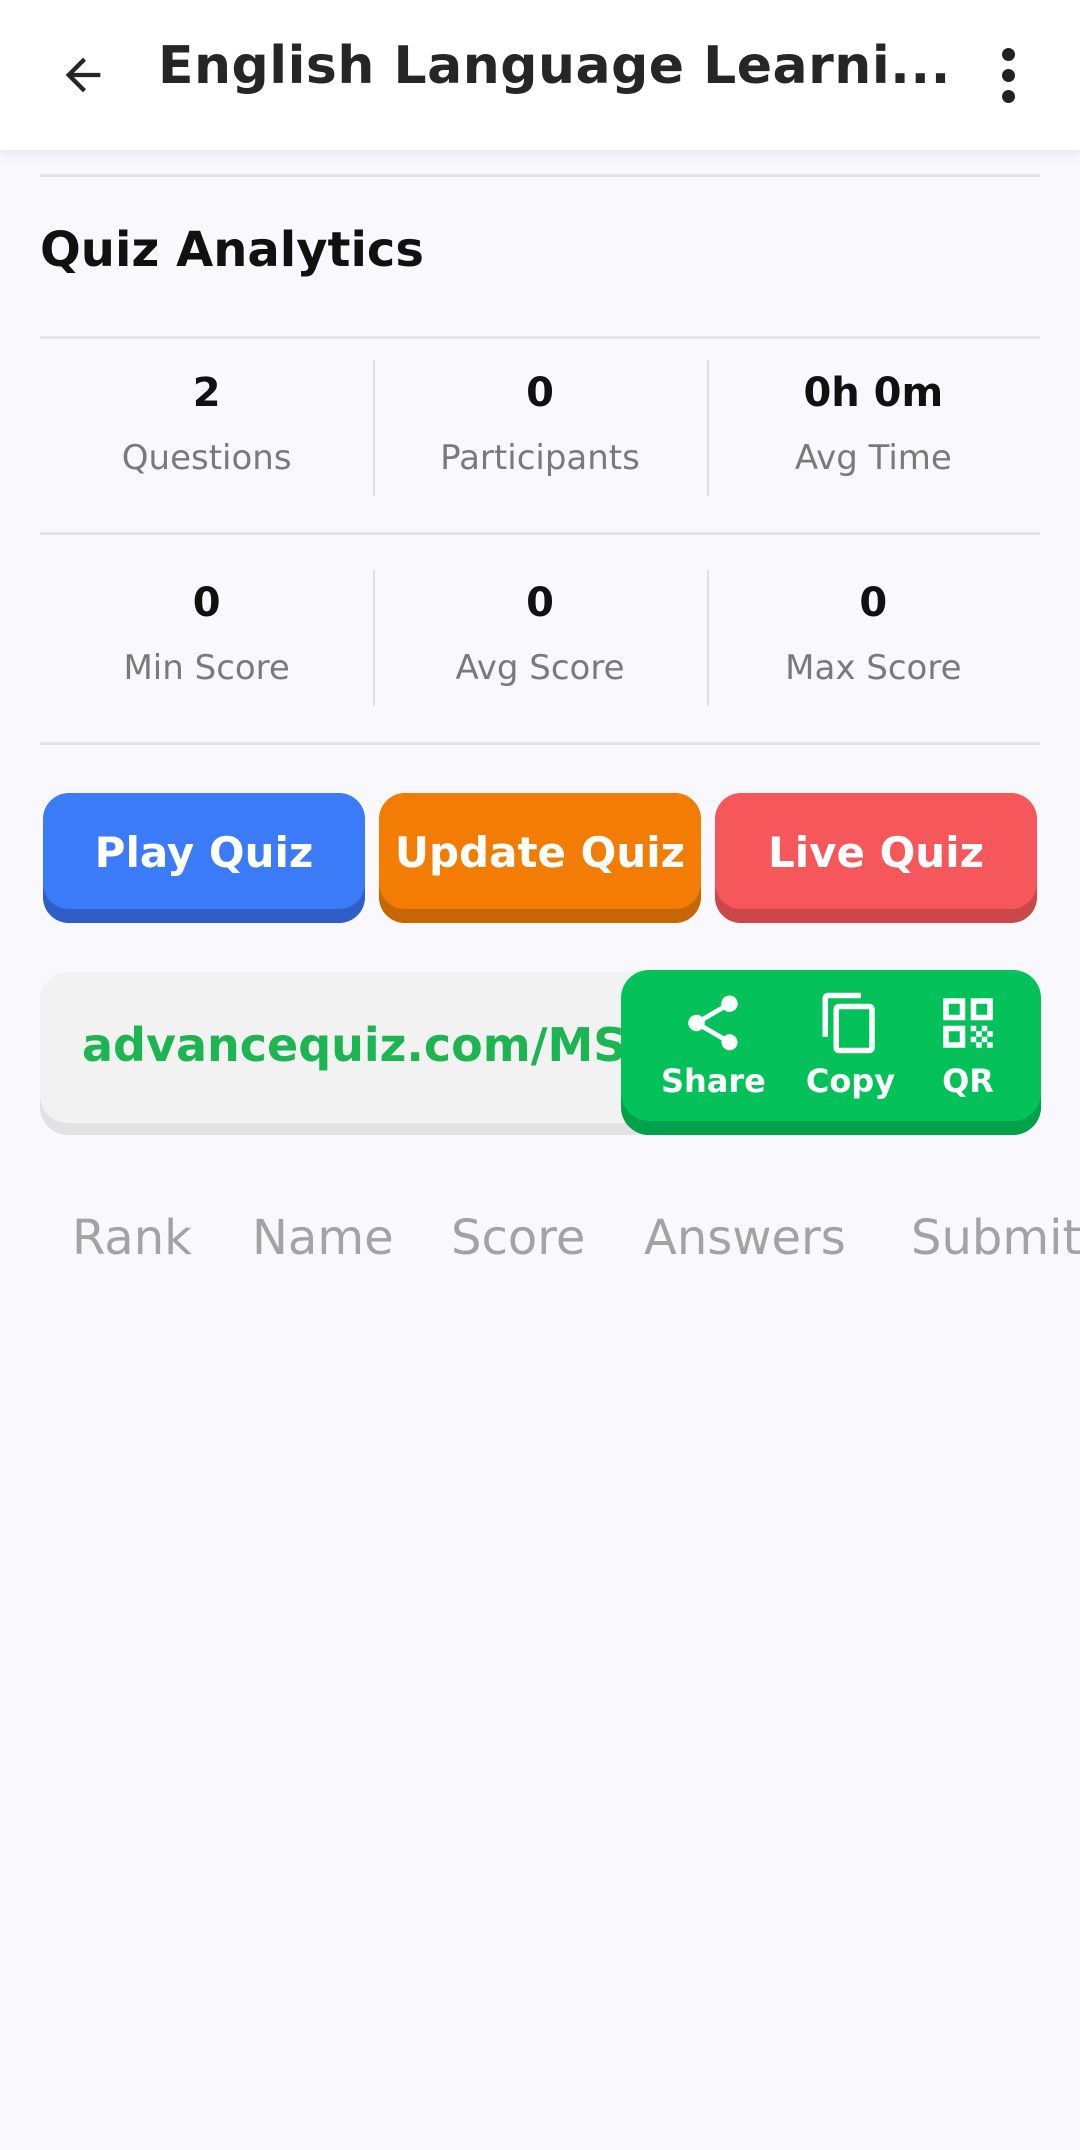 The image size is (1080, 2150). Describe the element at coordinates (873, 393) in the screenshot. I see `stat-value: 0h 0m` at that location.